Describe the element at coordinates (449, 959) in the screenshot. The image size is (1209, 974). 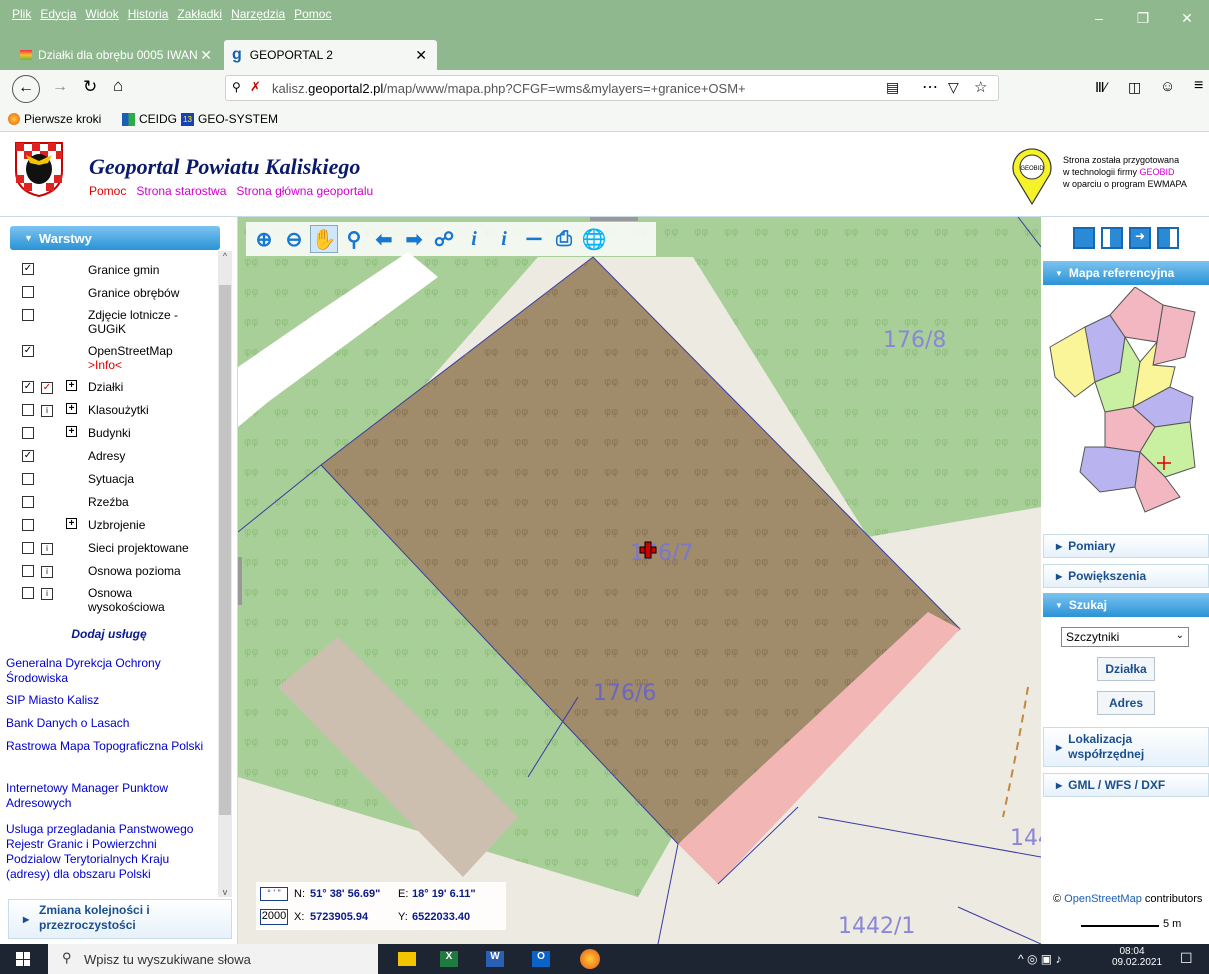
I see `excel-icon: X` at that location.